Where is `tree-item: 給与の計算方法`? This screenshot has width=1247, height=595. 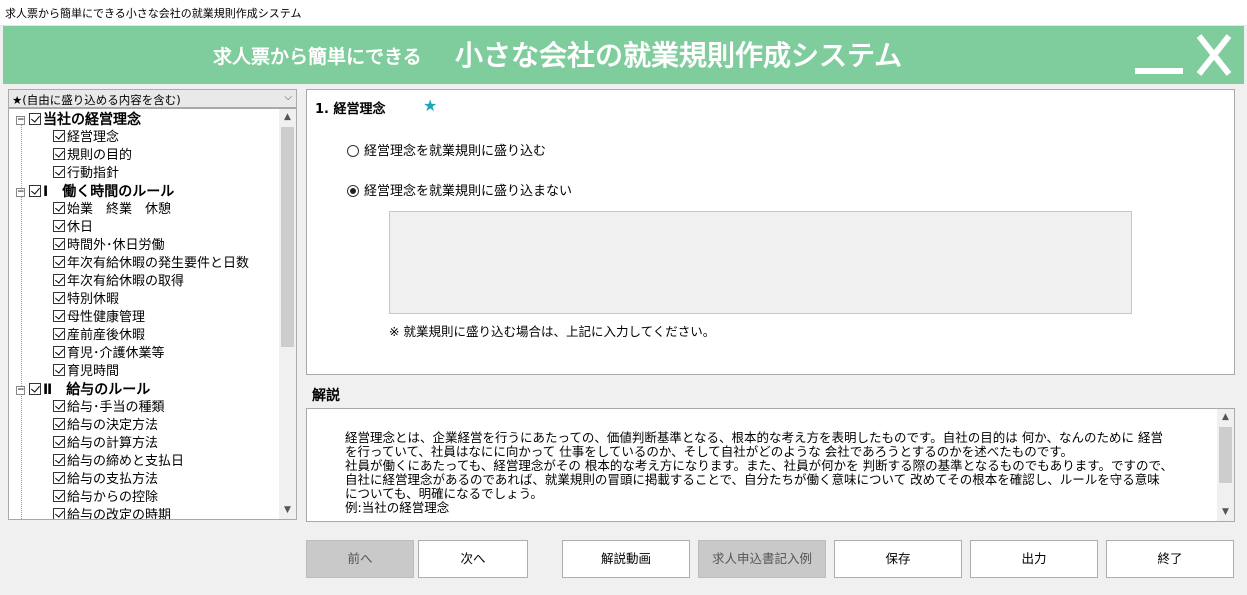 tree-item: 給与の計算方法 is located at coordinates (144, 444).